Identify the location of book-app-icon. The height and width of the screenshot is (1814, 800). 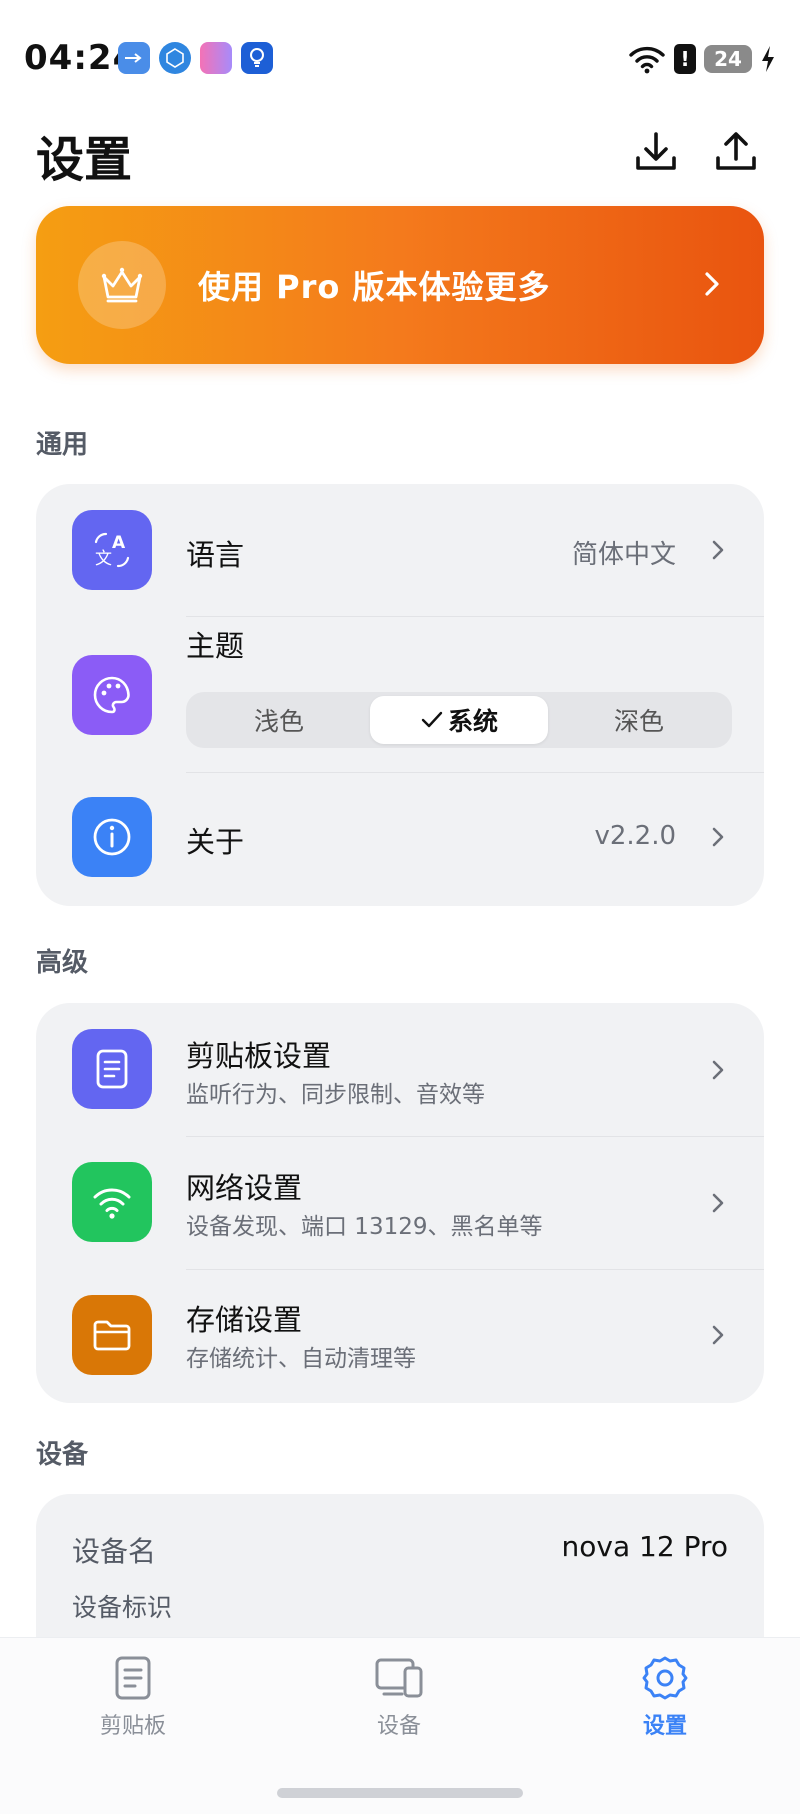
(216, 58).